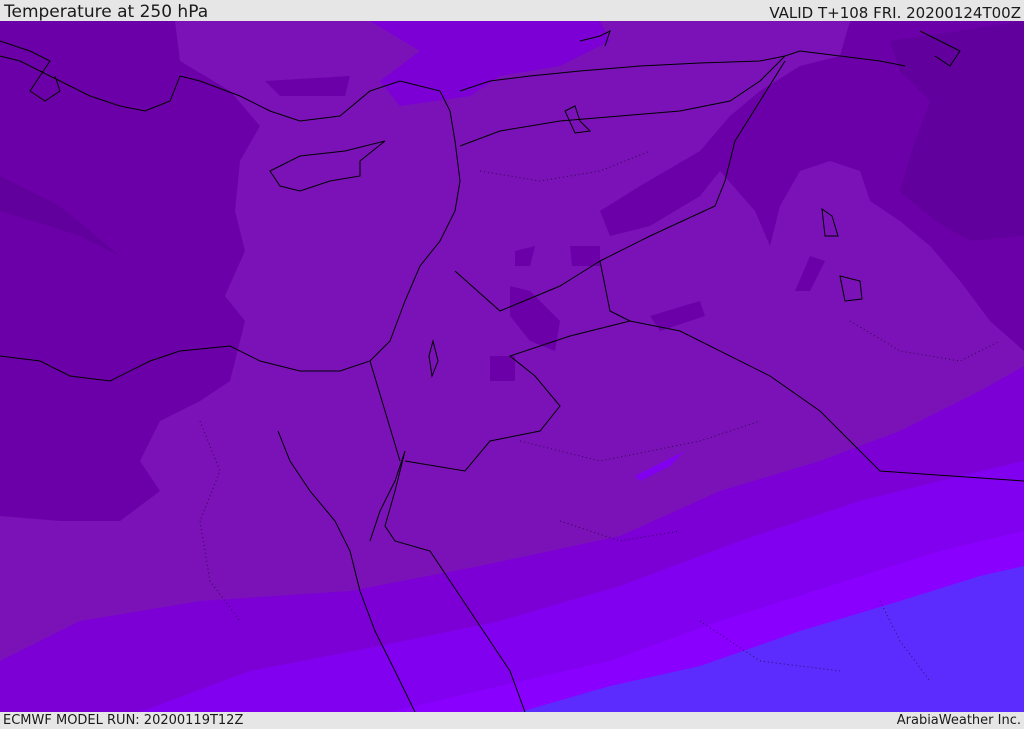 This screenshot has height=729, width=1024. What do you see at coordinates (123, 720) in the screenshot?
I see `model-run: ECMWF MODEL RUN: 20200119T12Z` at bounding box center [123, 720].